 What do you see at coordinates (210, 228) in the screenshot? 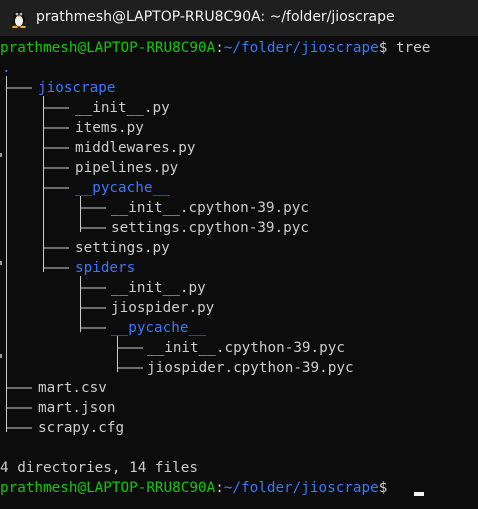
I see `tree-entry-file: settings.cpython-39.pyc` at bounding box center [210, 228].